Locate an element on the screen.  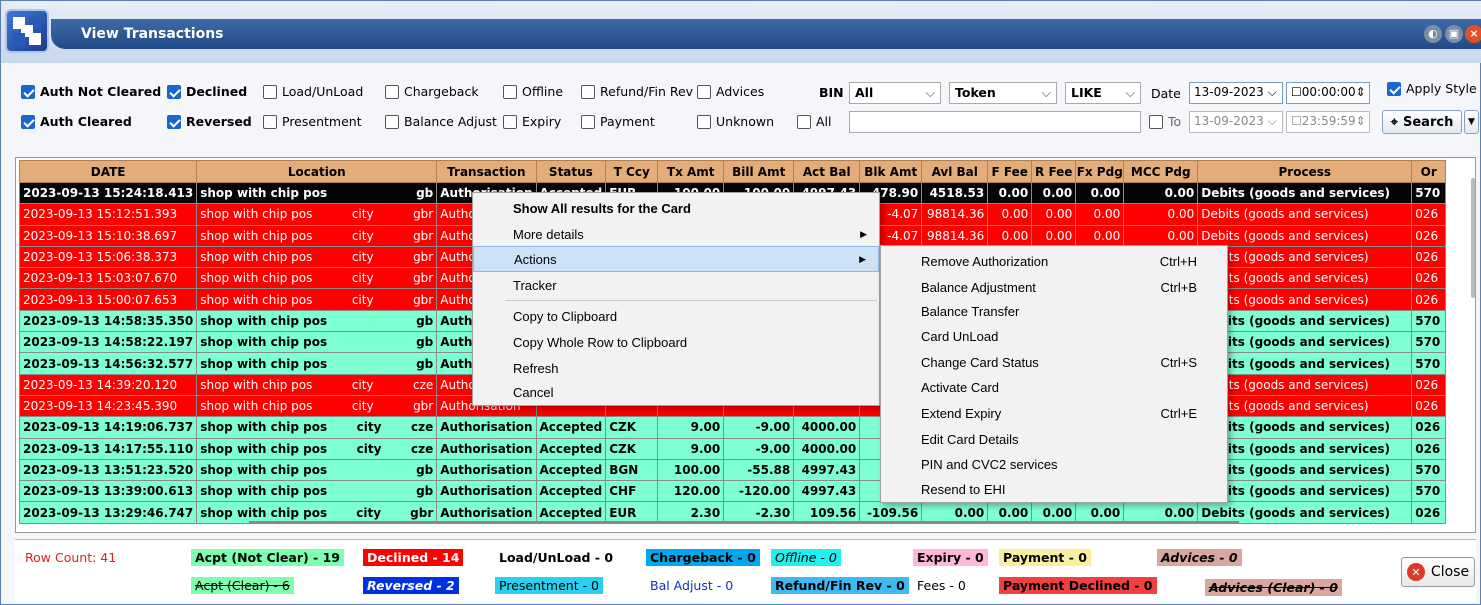
action-balance-transfer: Balance Transfer is located at coordinates (1054, 311).